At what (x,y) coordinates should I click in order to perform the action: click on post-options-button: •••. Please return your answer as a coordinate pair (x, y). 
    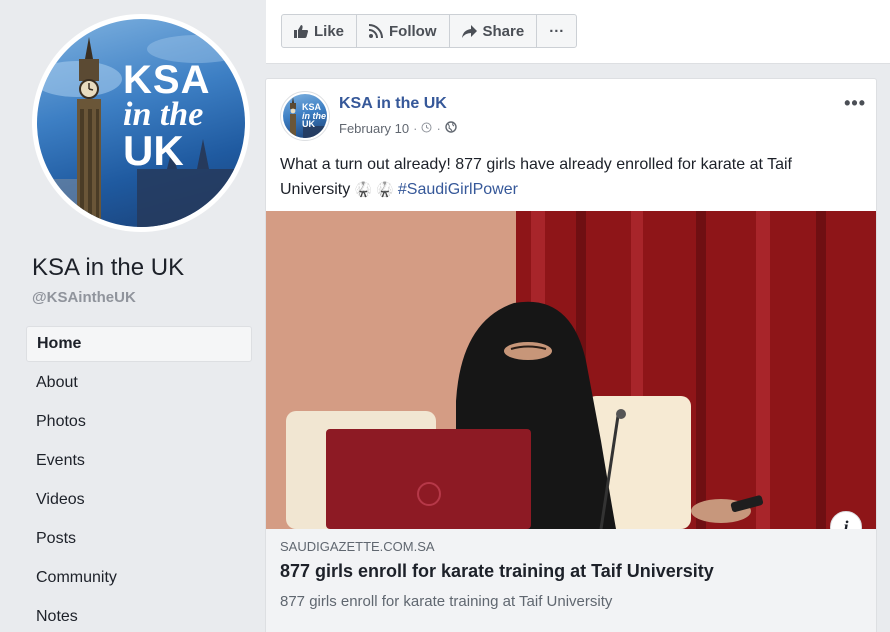
    Looking at the image, I should click on (855, 103).